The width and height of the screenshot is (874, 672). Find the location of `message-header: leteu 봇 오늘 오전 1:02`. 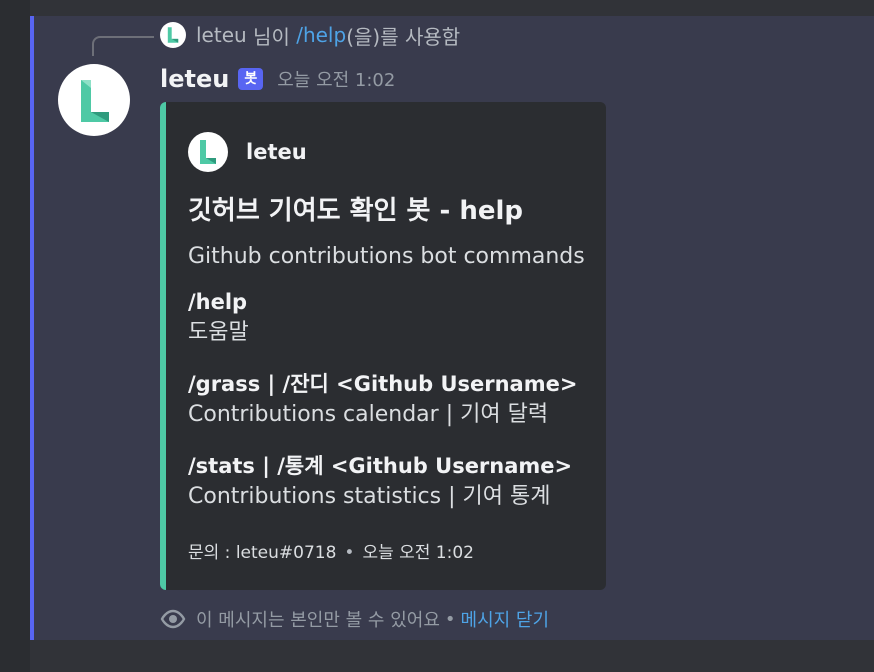

message-header: leteu 봇 오늘 오전 1:02 is located at coordinates (277, 79).